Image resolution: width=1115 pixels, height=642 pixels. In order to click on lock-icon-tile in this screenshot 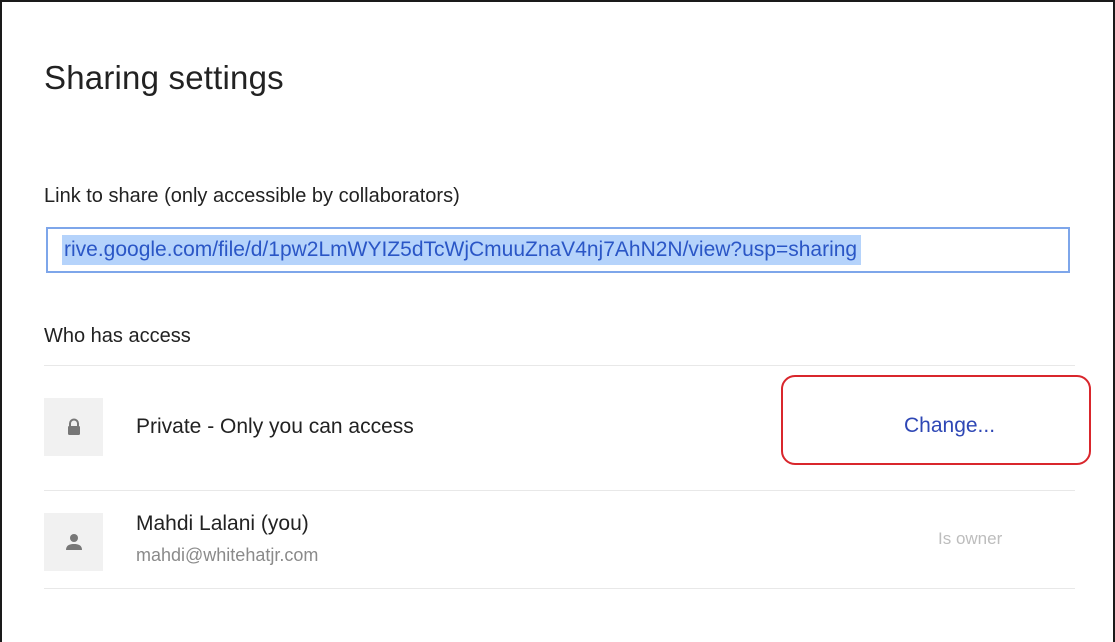, I will do `click(73, 427)`.